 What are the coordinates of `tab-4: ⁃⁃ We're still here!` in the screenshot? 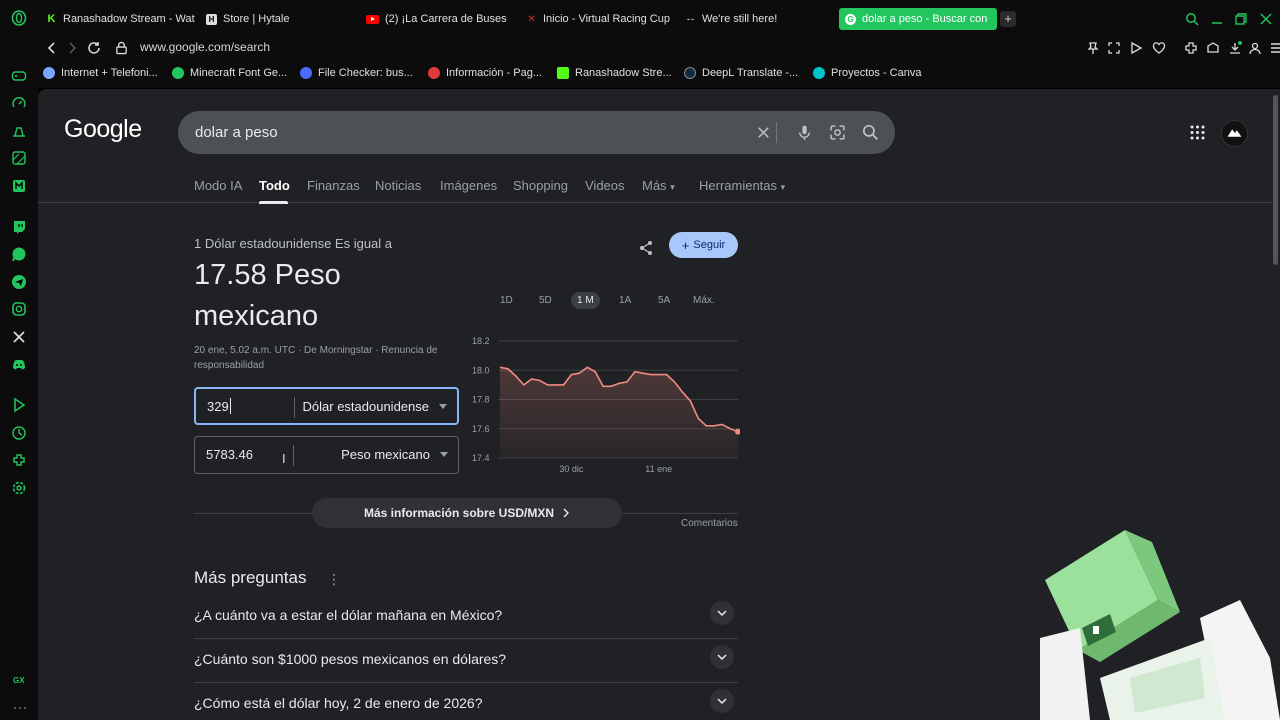 It's located at (760, 19).